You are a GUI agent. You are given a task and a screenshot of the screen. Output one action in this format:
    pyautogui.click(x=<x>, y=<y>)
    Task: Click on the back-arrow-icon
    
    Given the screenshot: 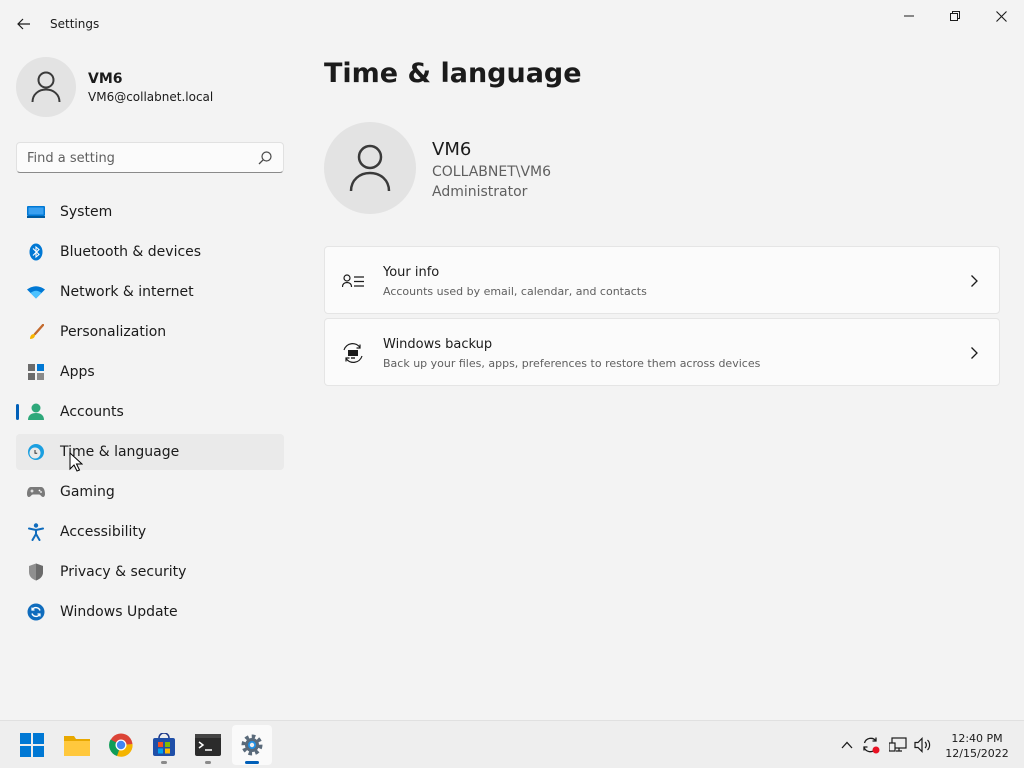 What is the action you would take?
    pyautogui.click(x=23, y=24)
    